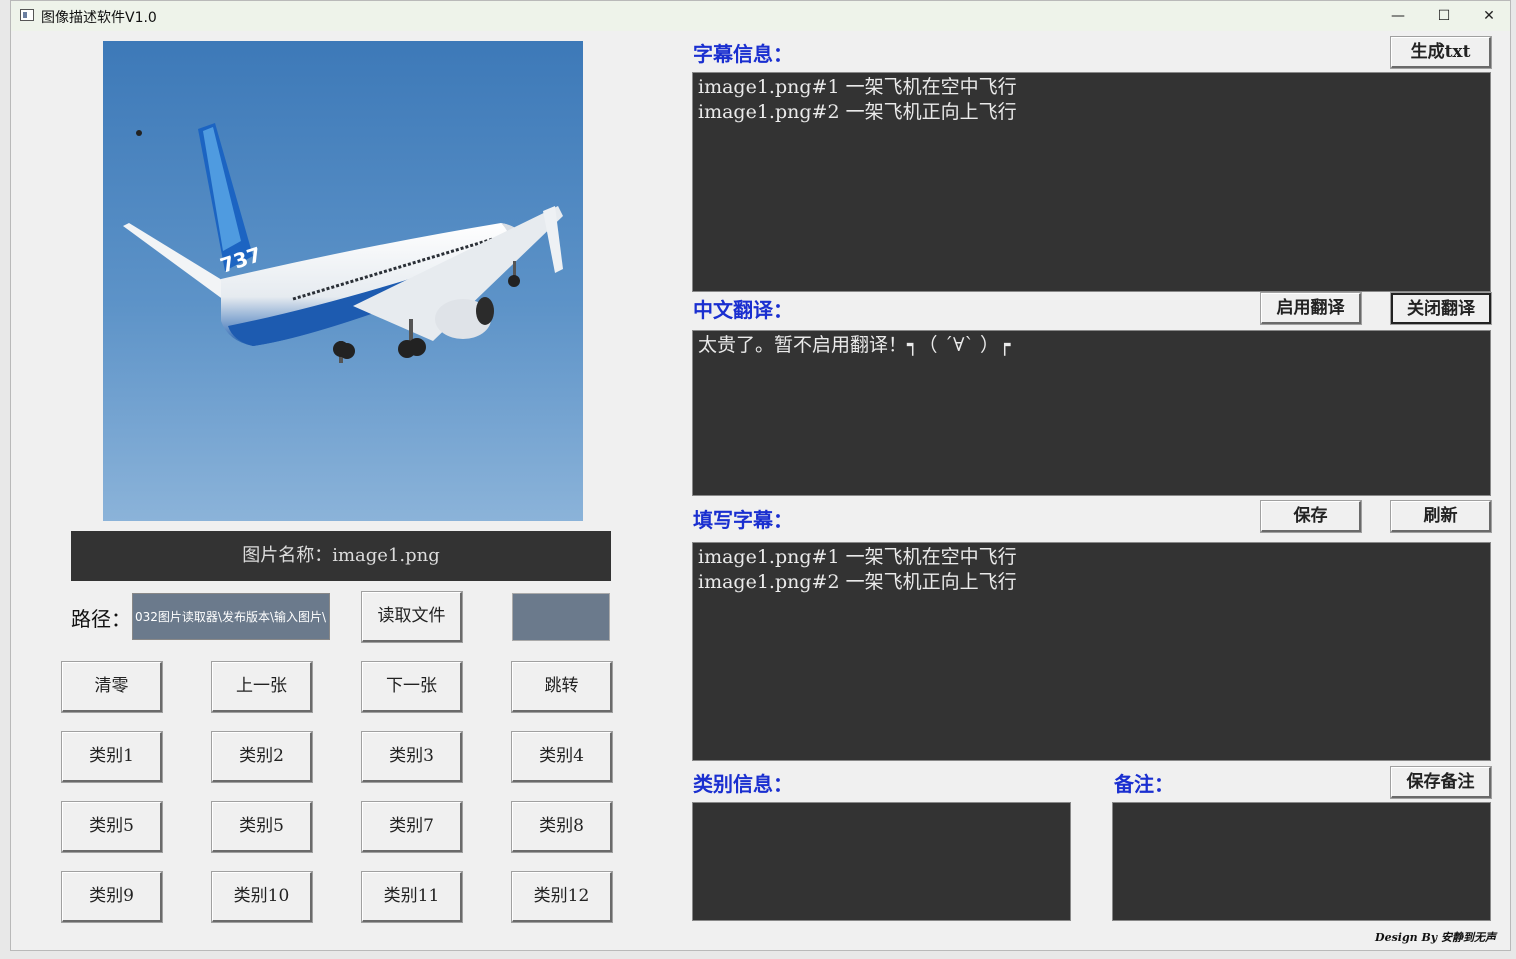 The image size is (1516, 959). Describe the element at coordinates (1301, 861) in the screenshot. I see `notes-box` at that location.